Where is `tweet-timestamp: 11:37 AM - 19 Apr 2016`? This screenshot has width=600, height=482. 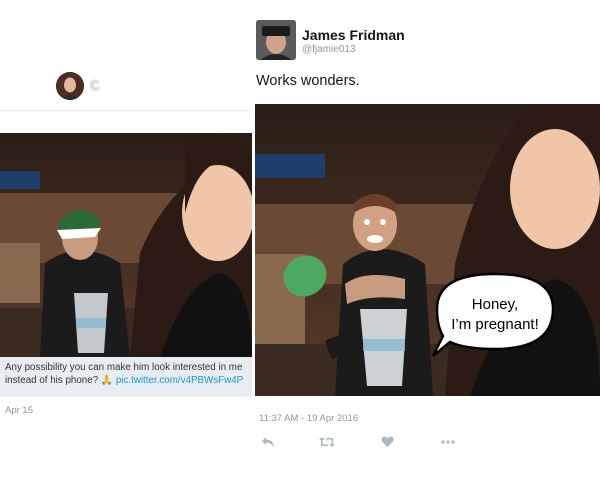
tweet-timestamp: 11:37 AM - 19 Apr 2016 is located at coordinates (308, 418).